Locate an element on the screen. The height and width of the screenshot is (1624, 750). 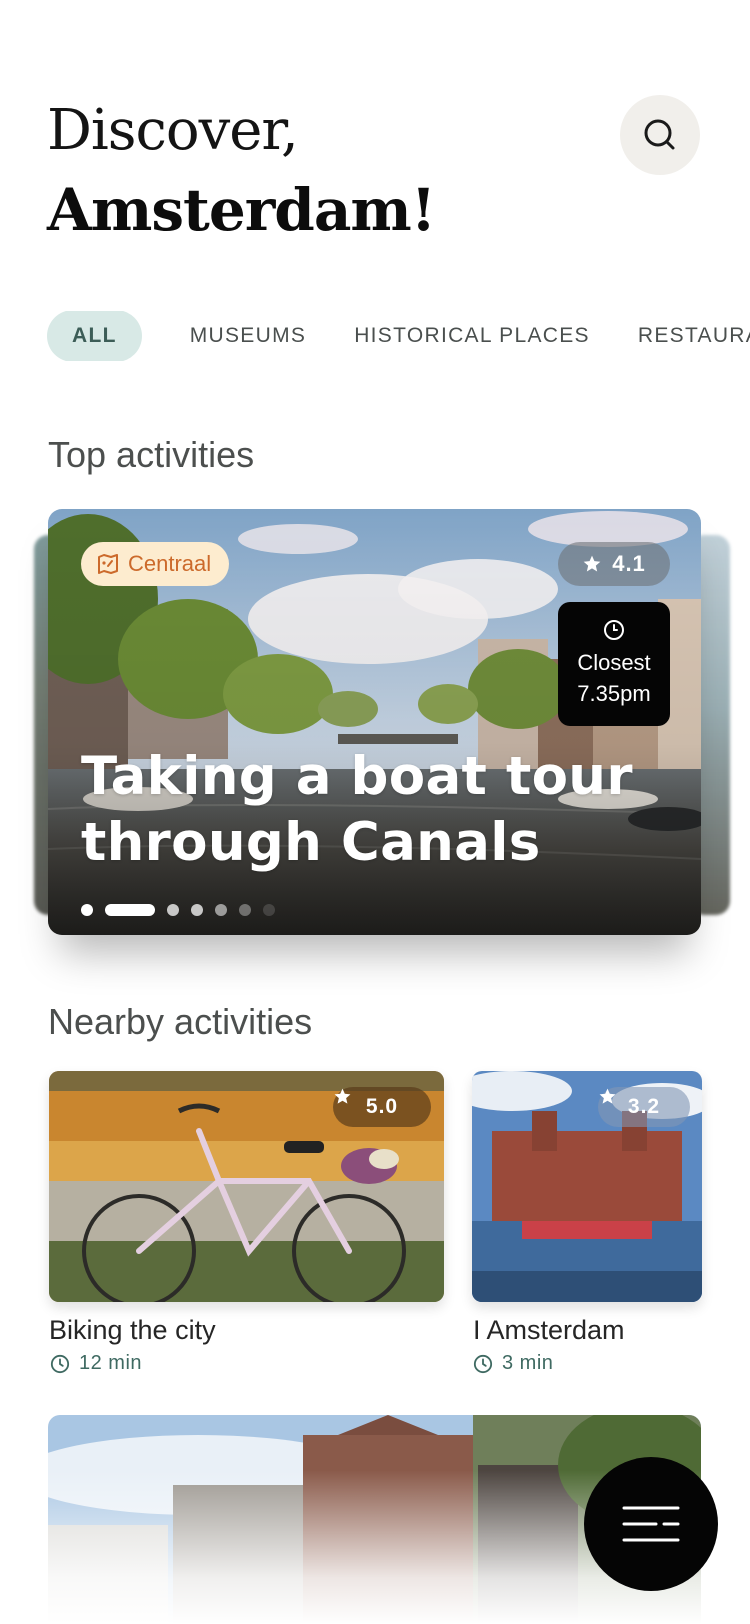
rating-value: 3.2 is located at coordinates (644, 1106).